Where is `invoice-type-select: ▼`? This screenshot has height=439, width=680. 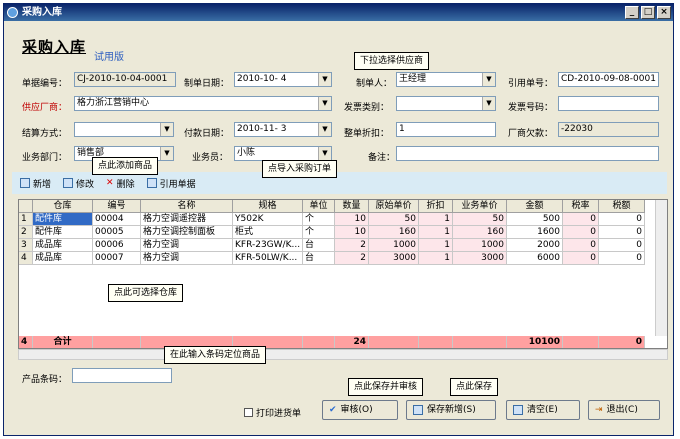 invoice-type-select: ▼ is located at coordinates (446, 103).